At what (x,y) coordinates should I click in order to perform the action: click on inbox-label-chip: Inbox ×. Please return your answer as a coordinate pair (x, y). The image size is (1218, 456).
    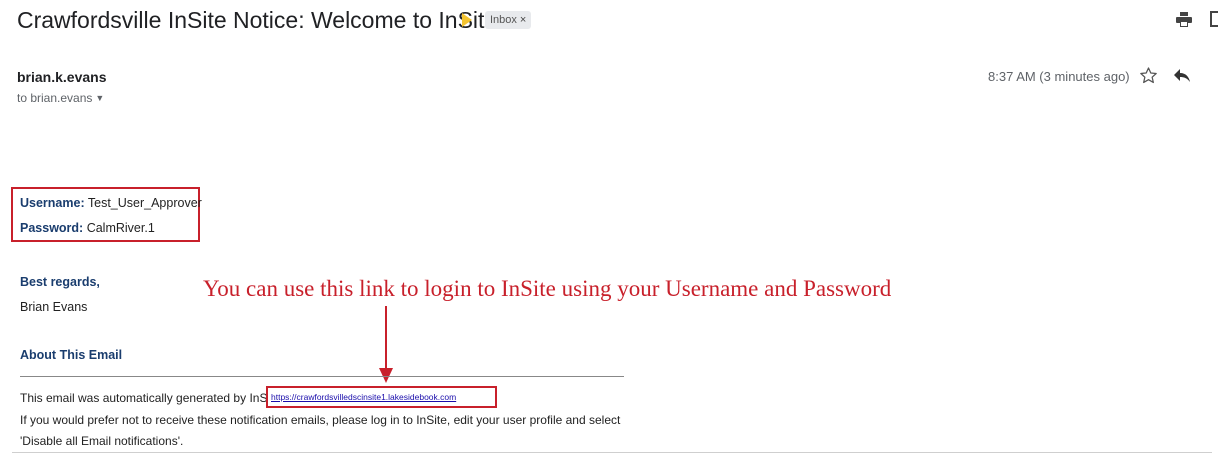
    Looking at the image, I should click on (508, 20).